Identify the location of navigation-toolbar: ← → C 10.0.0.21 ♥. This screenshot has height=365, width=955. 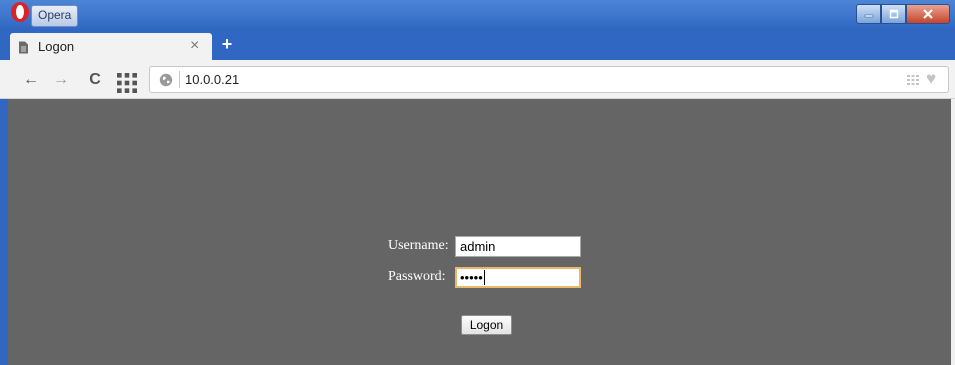
(477, 79).